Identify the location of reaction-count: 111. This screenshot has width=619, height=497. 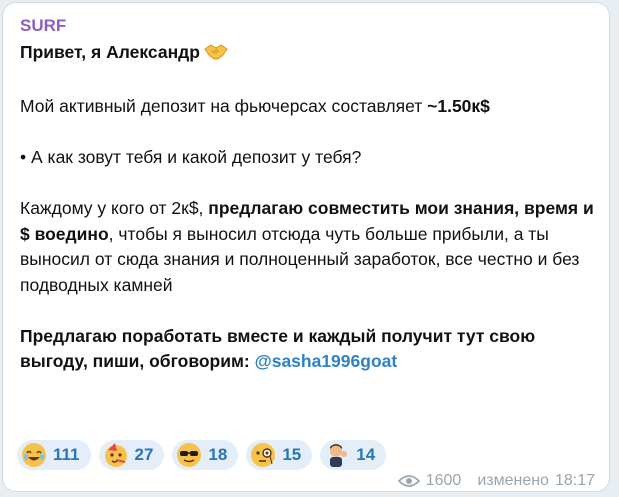
(66, 454).